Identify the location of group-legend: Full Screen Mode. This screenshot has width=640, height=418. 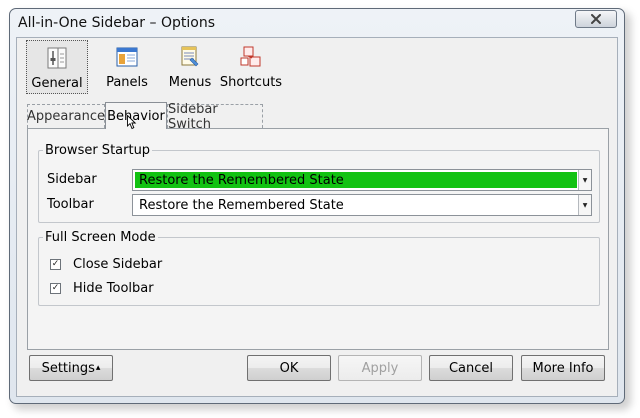
(100, 237).